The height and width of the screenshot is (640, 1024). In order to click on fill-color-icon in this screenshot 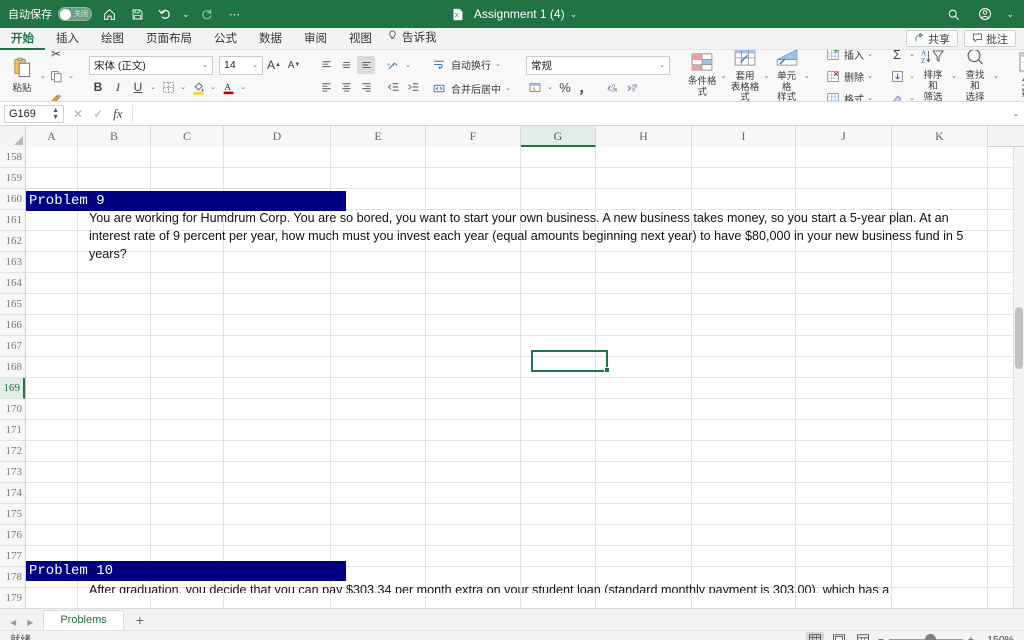, I will do `click(198, 87)`.